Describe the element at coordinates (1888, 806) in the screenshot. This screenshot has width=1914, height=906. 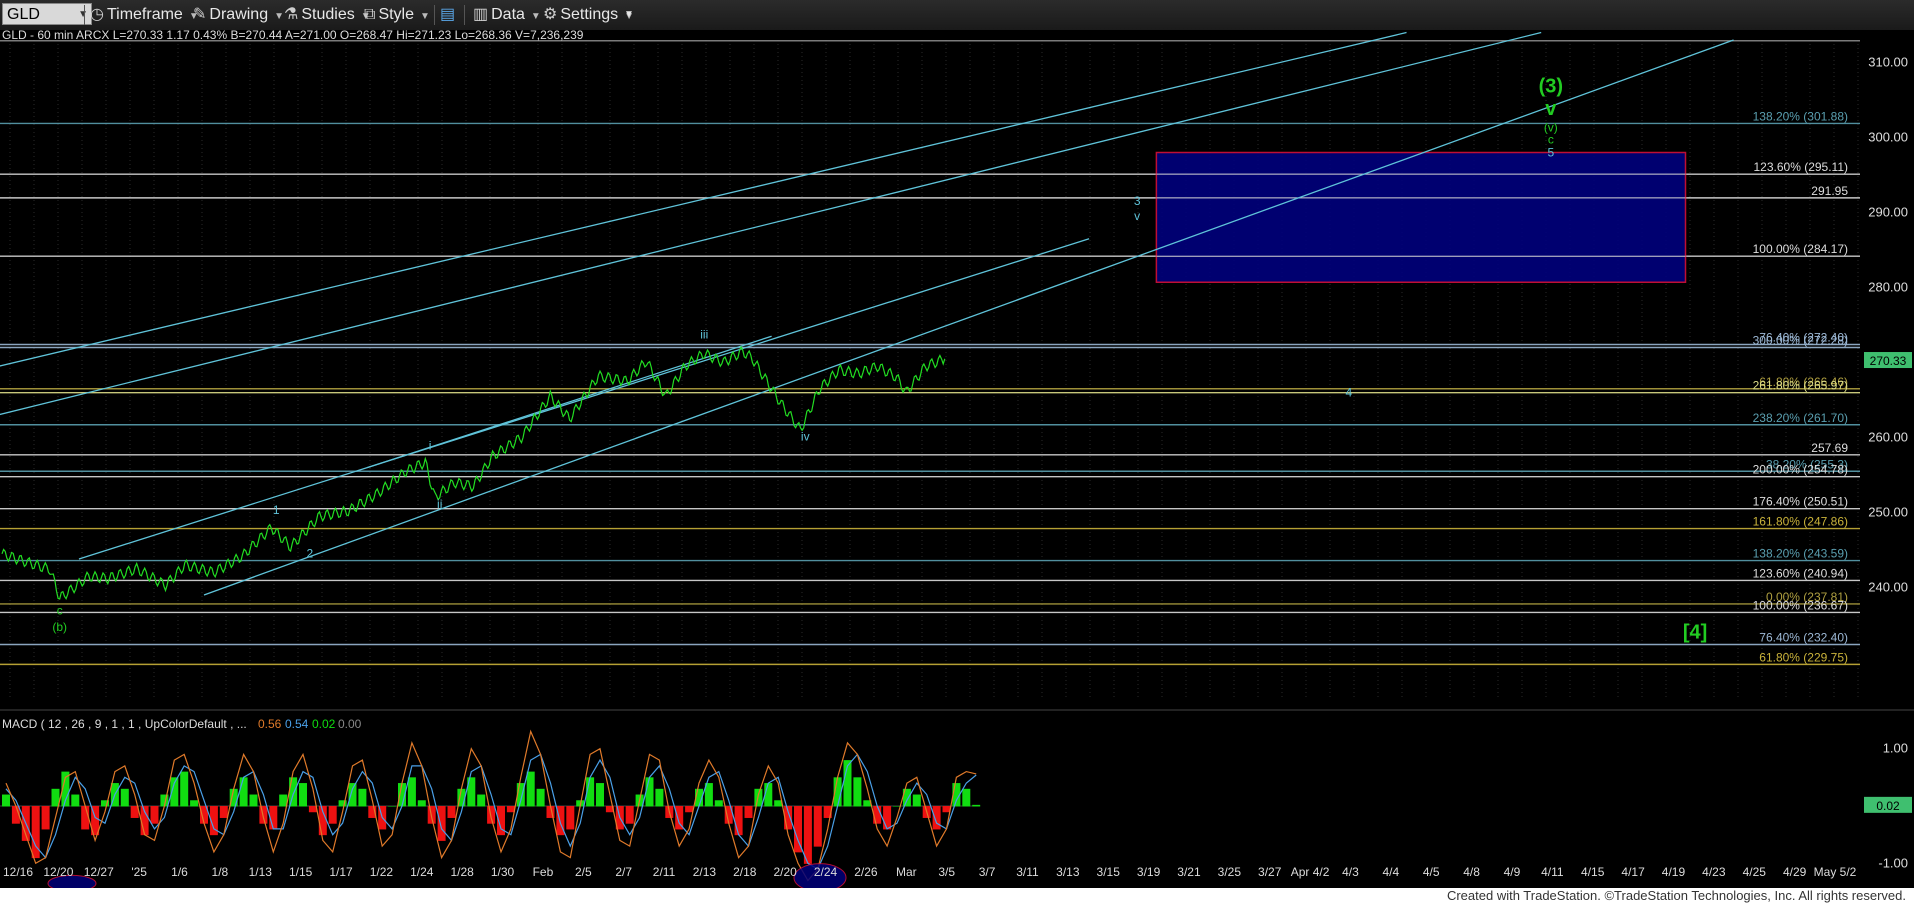
I see `macd-last-value: 0.02` at that location.